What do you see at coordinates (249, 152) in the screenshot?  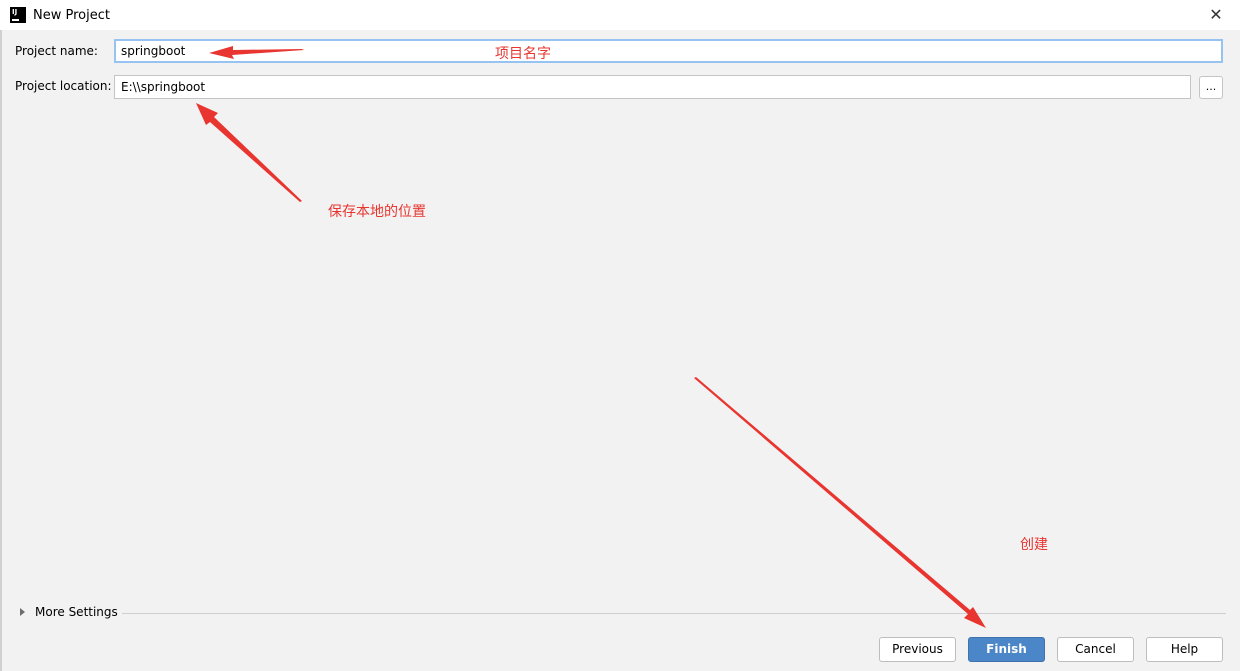 I see `arrow-to-project-location` at bounding box center [249, 152].